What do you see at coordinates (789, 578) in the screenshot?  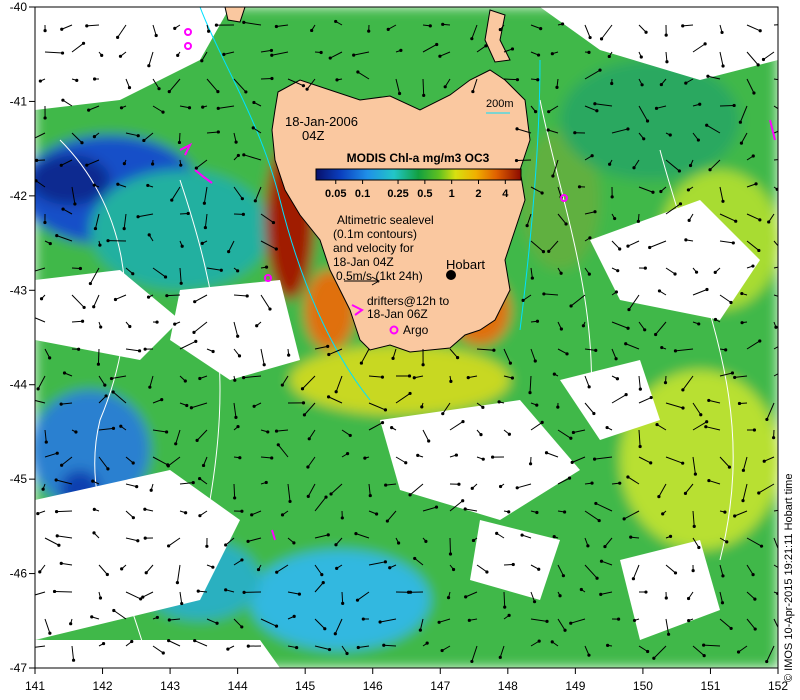 I see `credit-text: © IMOS 10-Apr-2015 19:21:11 Hobart time` at bounding box center [789, 578].